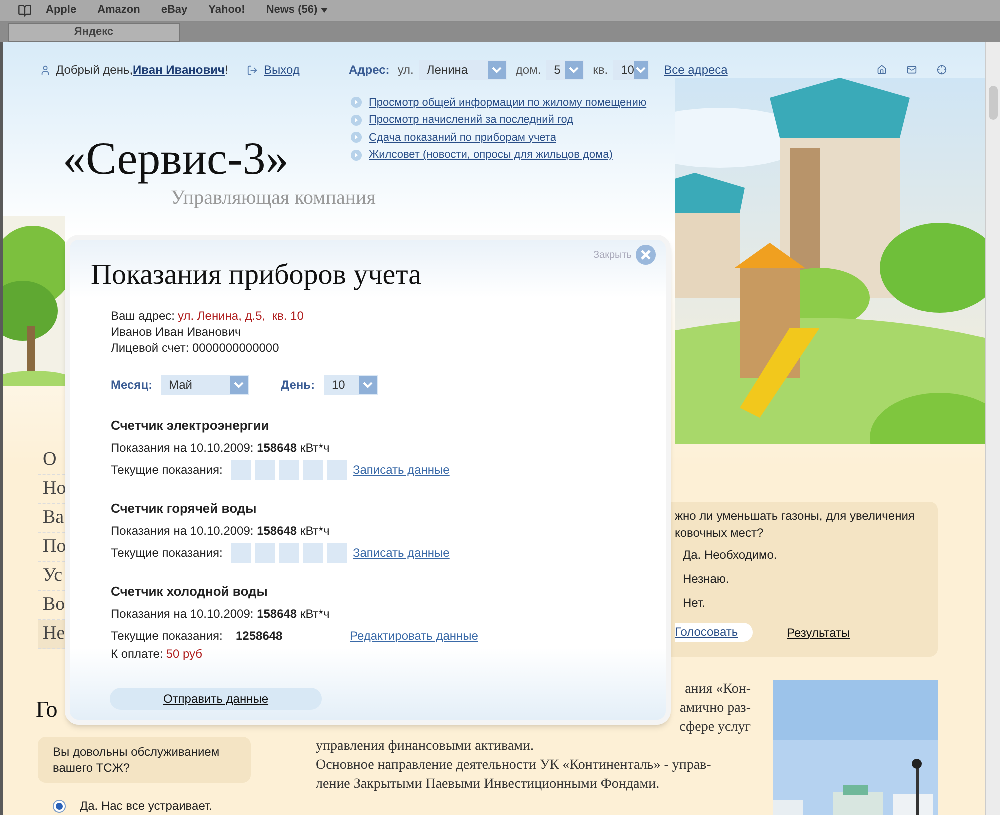 Image resolution: width=1000 pixels, height=815 pixels. What do you see at coordinates (184, 654) in the screenshot?
I see `payment-amount: 50 руб` at bounding box center [184, 654].